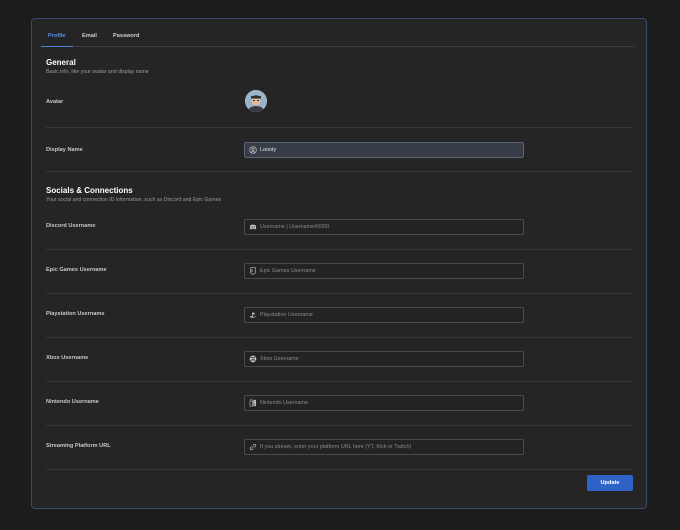 Image resolution: width=680 pixels, height=530 pixels. What do you see at coordinates (268, 150) in the screenshot?
I see `display-name-value: Loooty` at bounding box center [268, 150].